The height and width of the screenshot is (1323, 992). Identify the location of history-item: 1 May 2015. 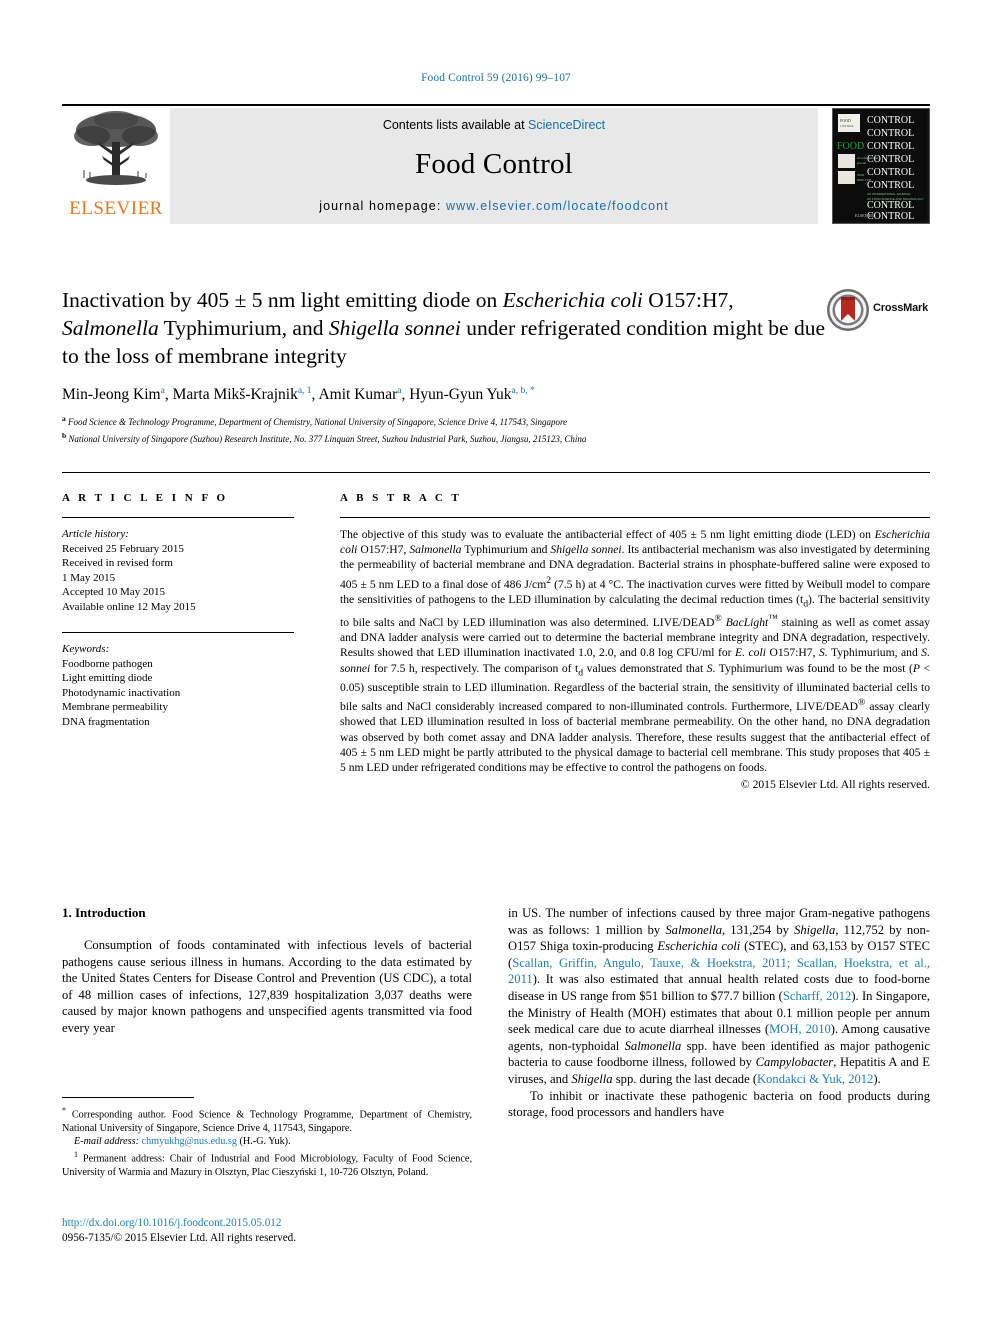
(89, 577).